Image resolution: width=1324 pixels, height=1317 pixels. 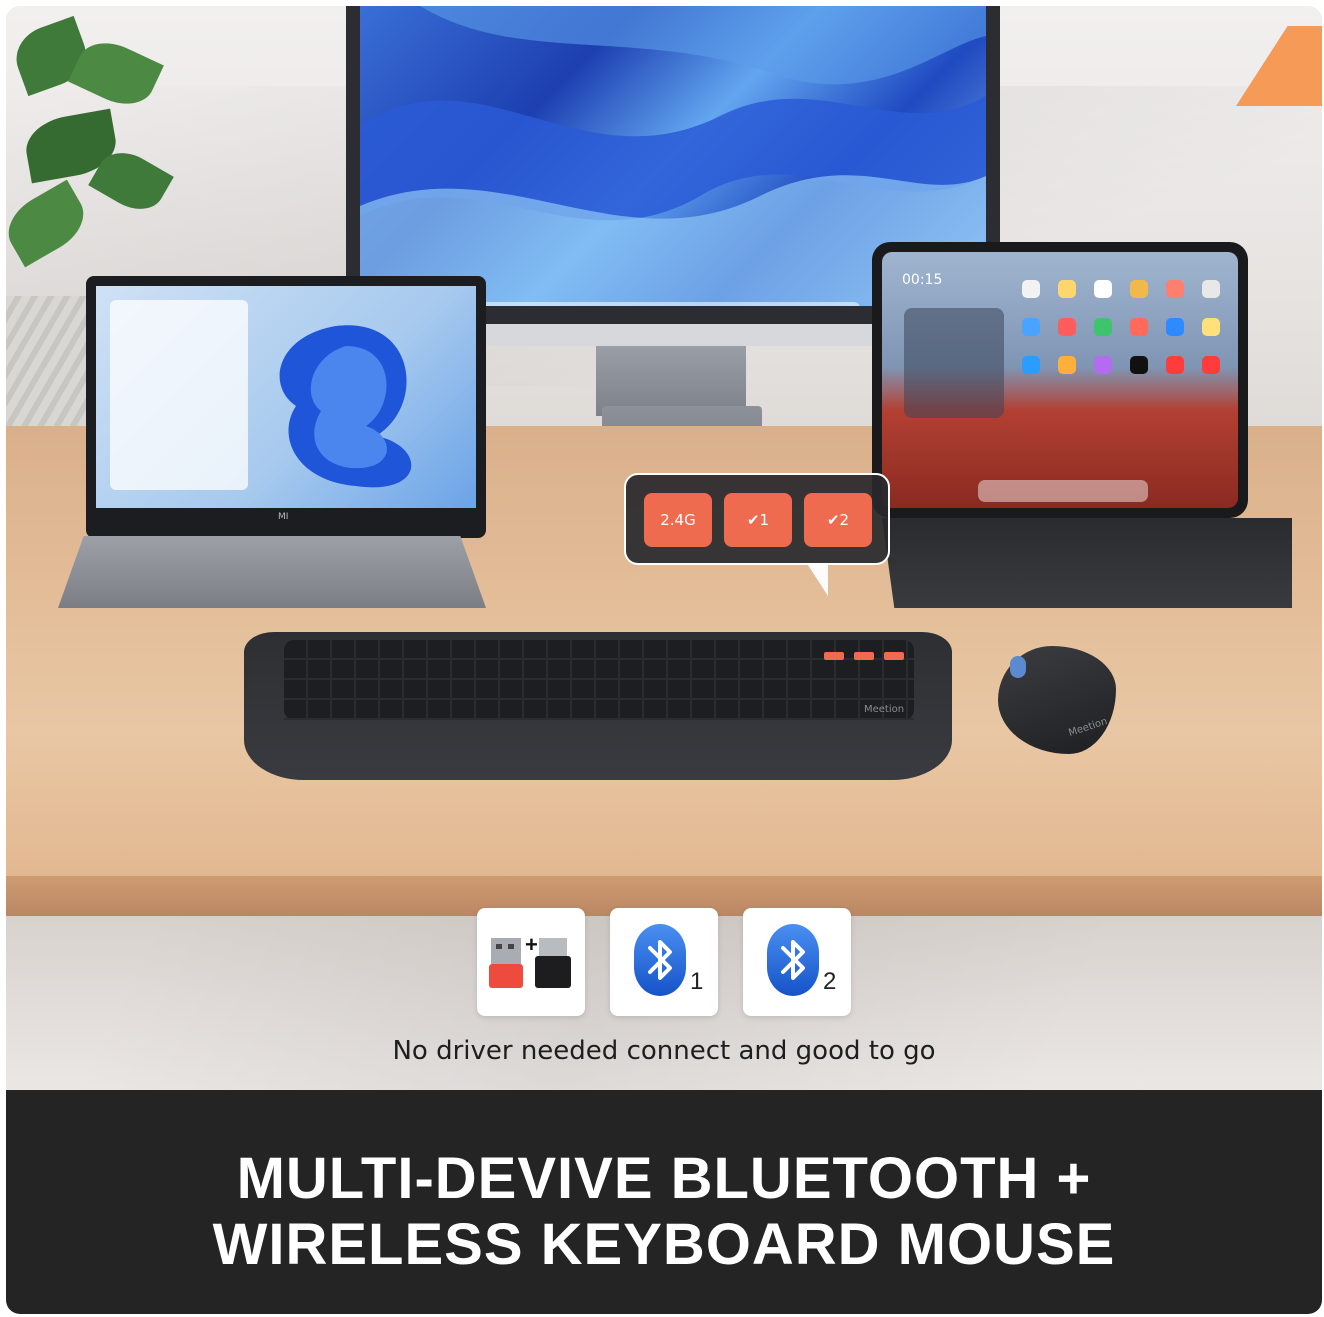 I want to click on keyboard-keys, so click(x=599, y=680).